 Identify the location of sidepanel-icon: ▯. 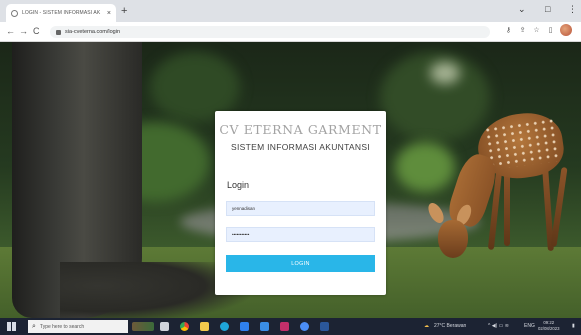
(550, 30).